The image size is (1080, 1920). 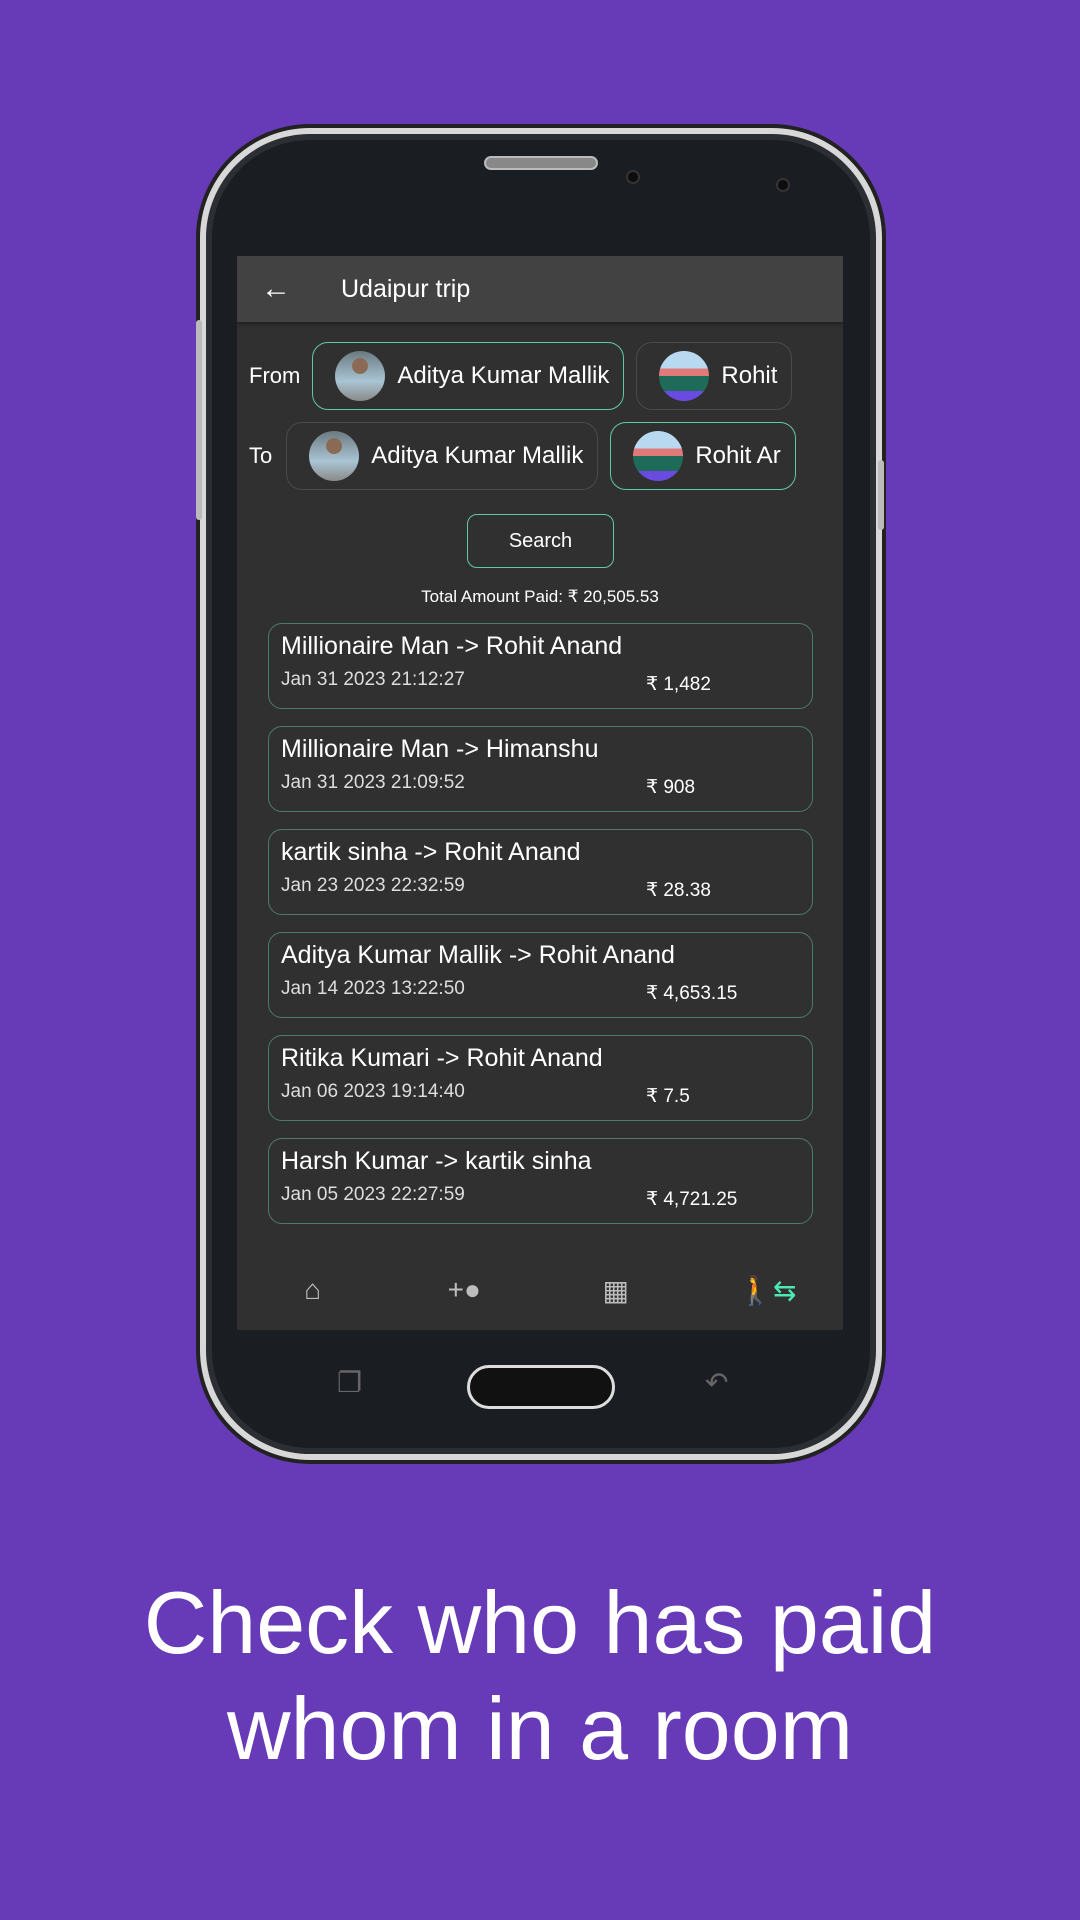 I want to click on from-chip: Aditya Kumar Mallik, so click(x=468, y=376).